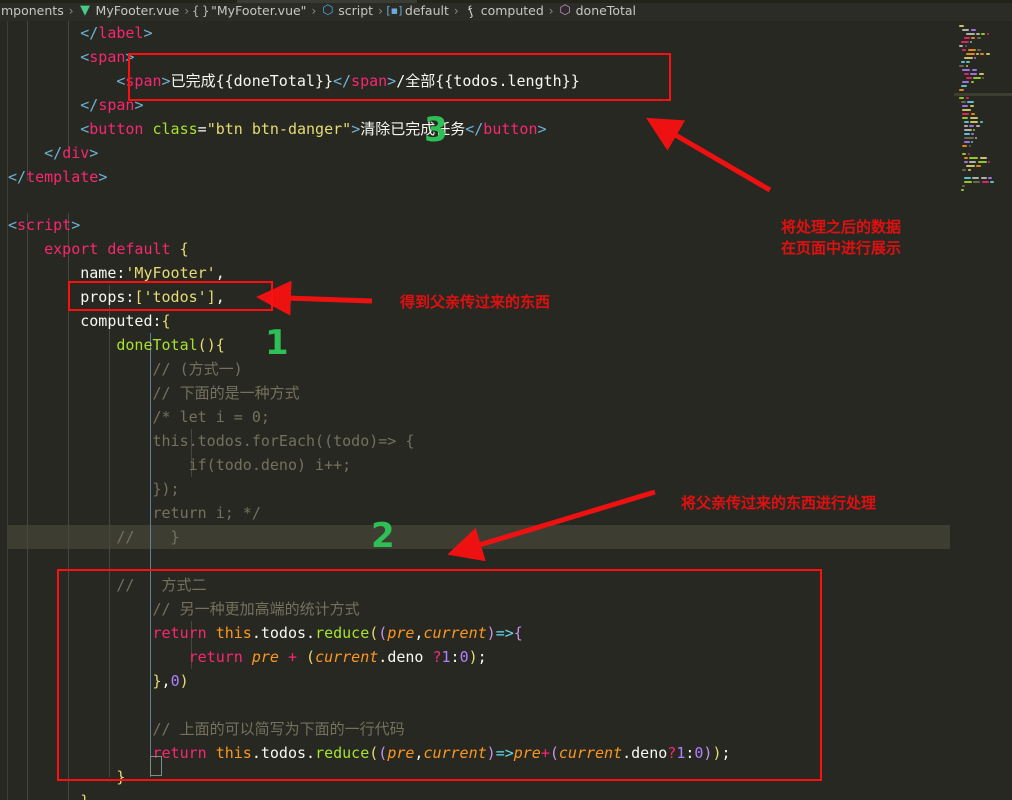  Describe the element at coordinates (328, 10) in the screenshot. I see `module-icon: ⬡` at that location.